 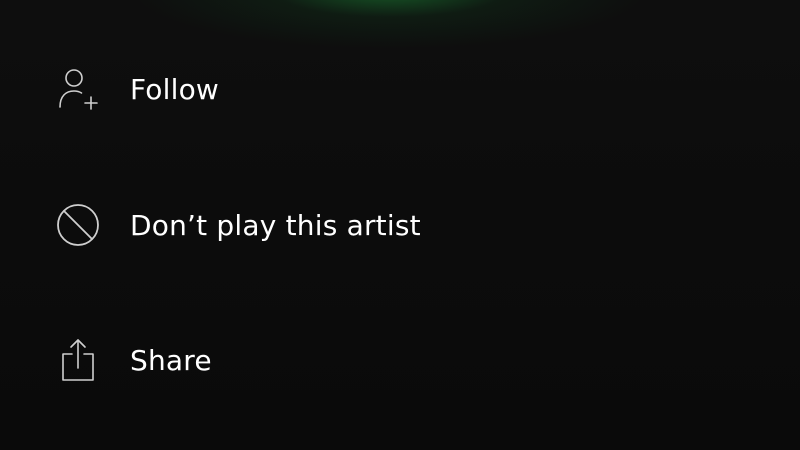 I want to click on block-icon, so click(x=78, y=225).